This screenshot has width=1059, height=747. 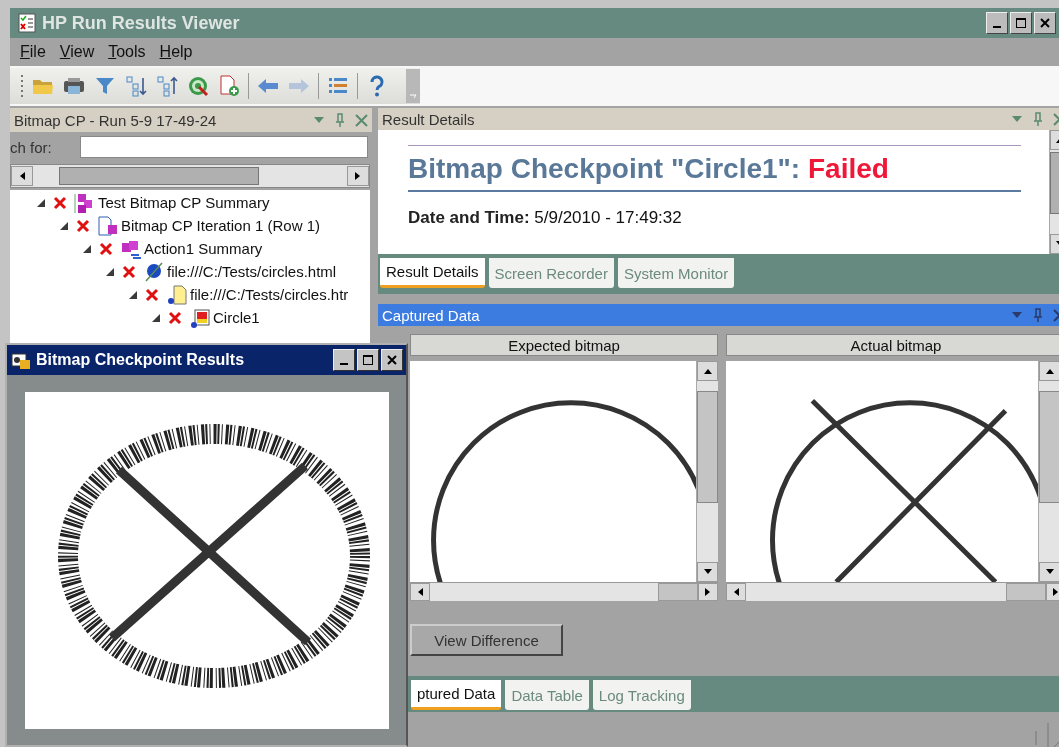 I want to click on panel-title: Captured Data, so click(x=431, y=315).